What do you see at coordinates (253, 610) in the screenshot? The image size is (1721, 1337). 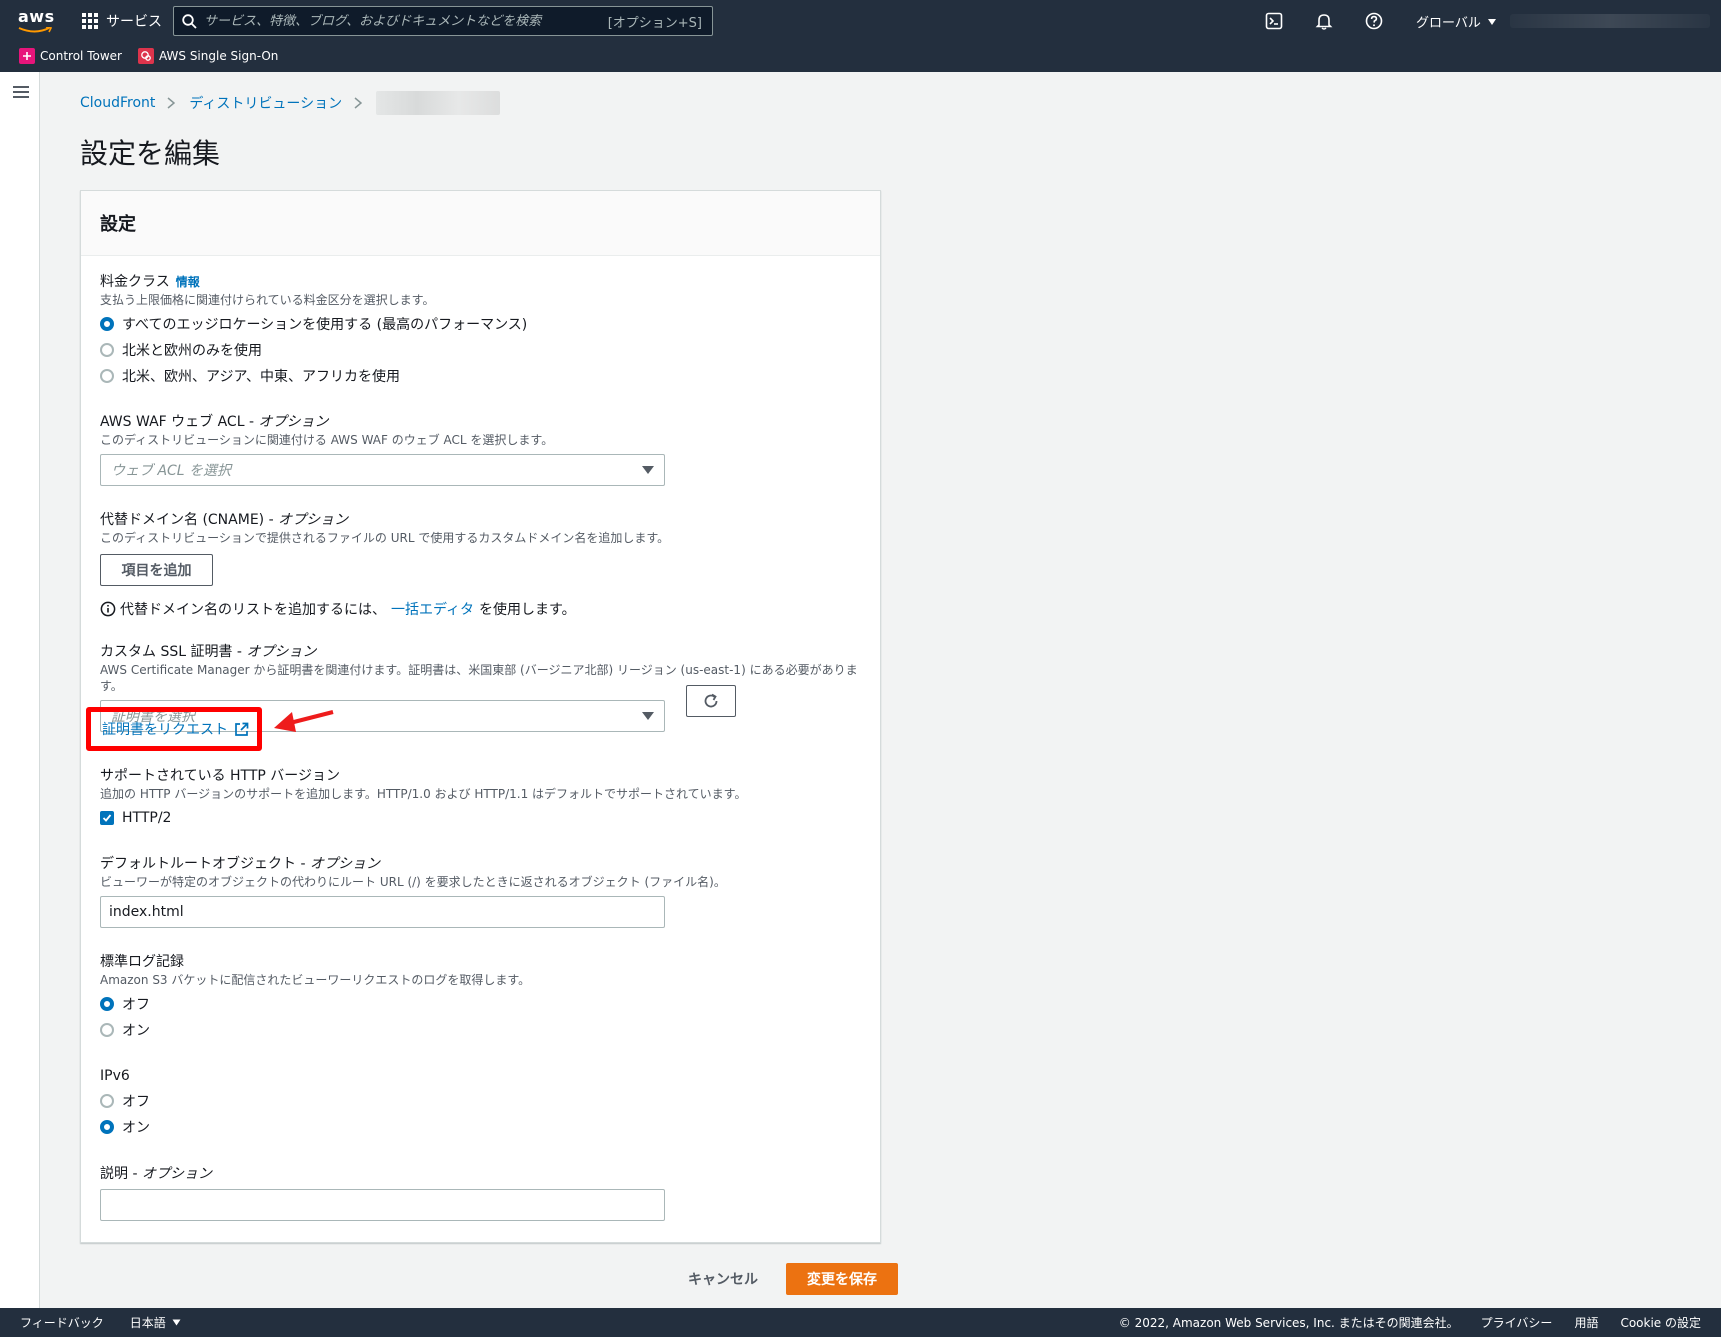 I see `note-text: 代替ドメイン名のリストを追加するには、` at bounding box center [253, 610].